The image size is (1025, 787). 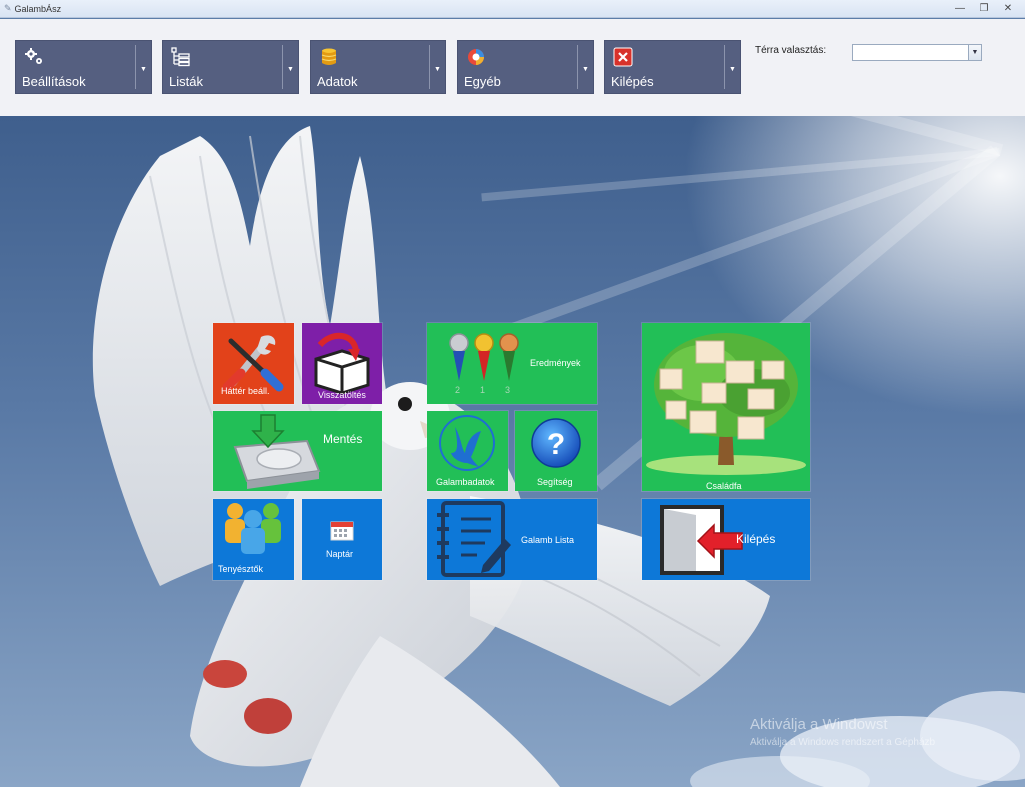 What do you see at coordinates (253, 539) in the screenshot?
I see `tile-breeders: Tenyésztők` at bounding box center [253, 539].